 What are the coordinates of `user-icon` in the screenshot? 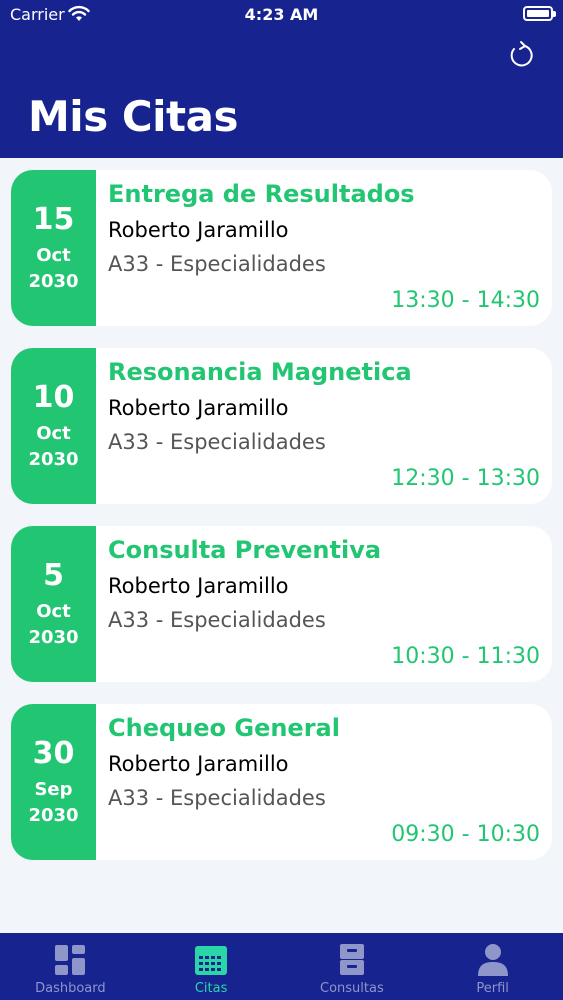 It's located at (492, 960).